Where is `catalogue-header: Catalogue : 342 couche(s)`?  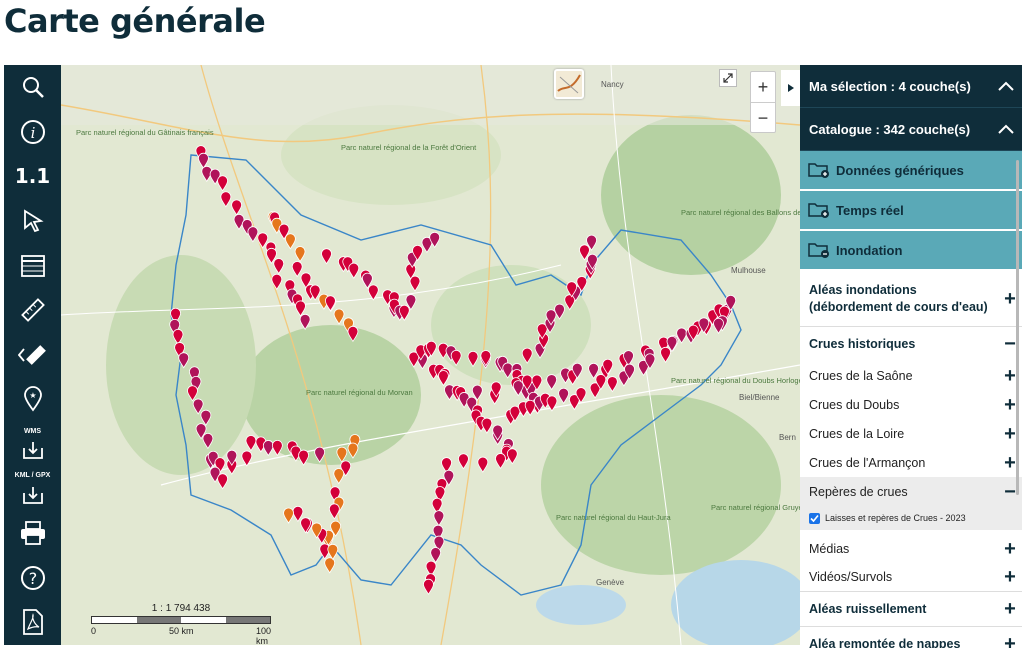 catalogue-header: Catalogue : 342 couche(s) is located at coordinates (911, 129).